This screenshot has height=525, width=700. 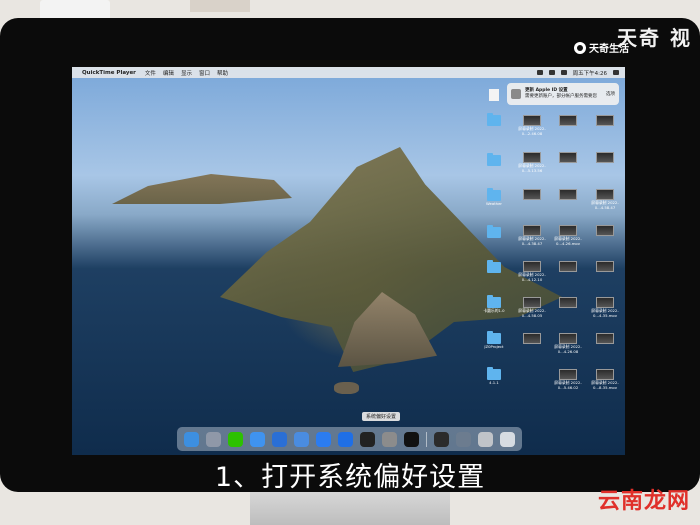 I want to click on terminal-icon, so click(x=367, y=439).